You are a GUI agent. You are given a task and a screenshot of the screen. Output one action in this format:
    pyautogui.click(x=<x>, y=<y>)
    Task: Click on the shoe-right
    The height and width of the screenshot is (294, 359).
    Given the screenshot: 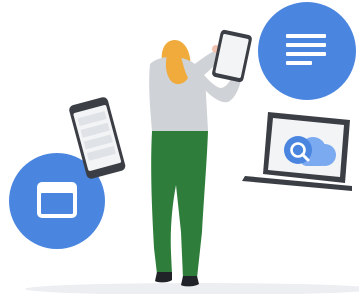 What is the action you would take?
    pyautogui.click(x=190, y=281)
    